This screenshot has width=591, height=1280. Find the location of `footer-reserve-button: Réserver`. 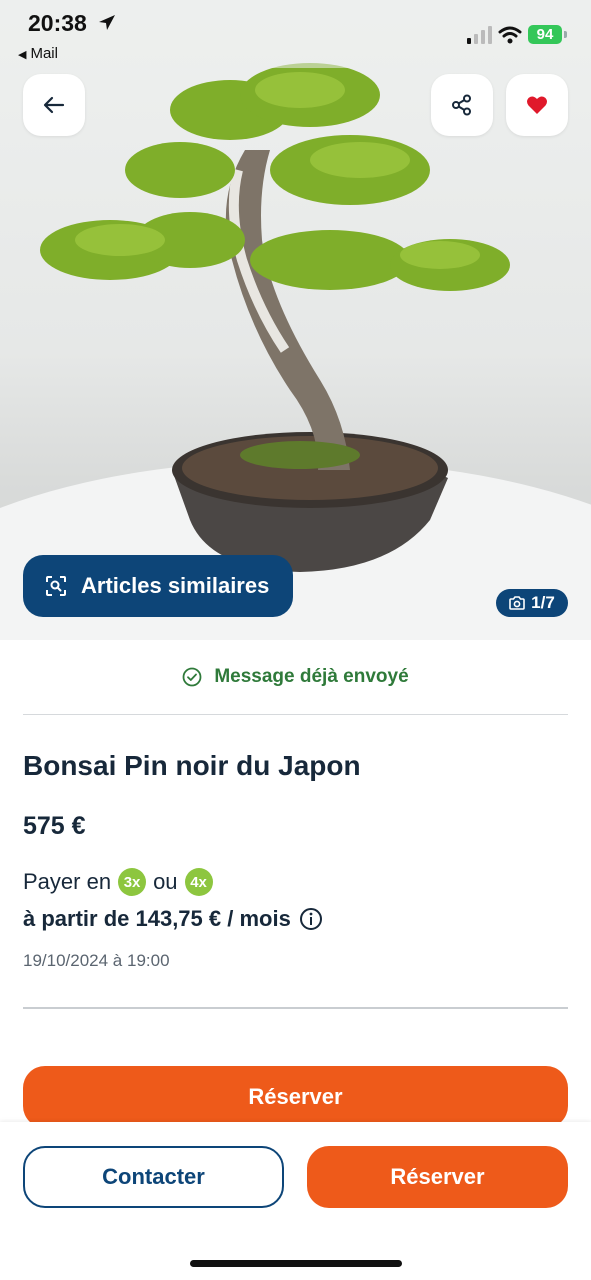

footer-reserve-button: Réserver is located at coordinates (437, 1177).